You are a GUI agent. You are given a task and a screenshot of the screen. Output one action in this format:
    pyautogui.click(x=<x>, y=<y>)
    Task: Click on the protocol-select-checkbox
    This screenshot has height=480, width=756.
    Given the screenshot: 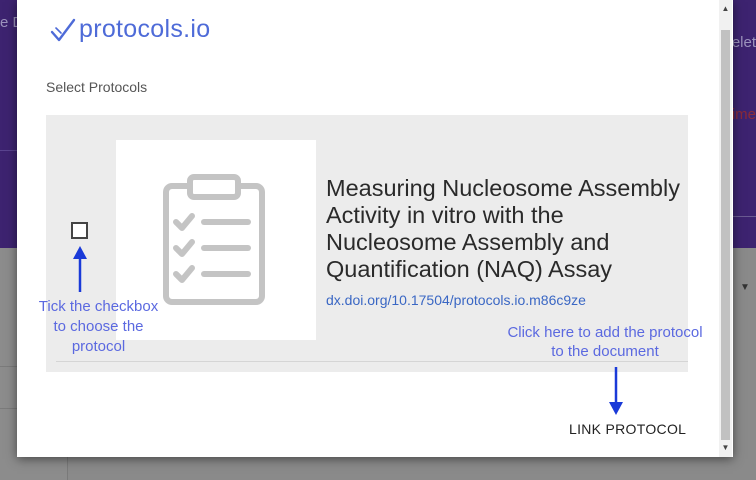 What is the action you would take?
    pyautogui.click(x=79, y=230)
    